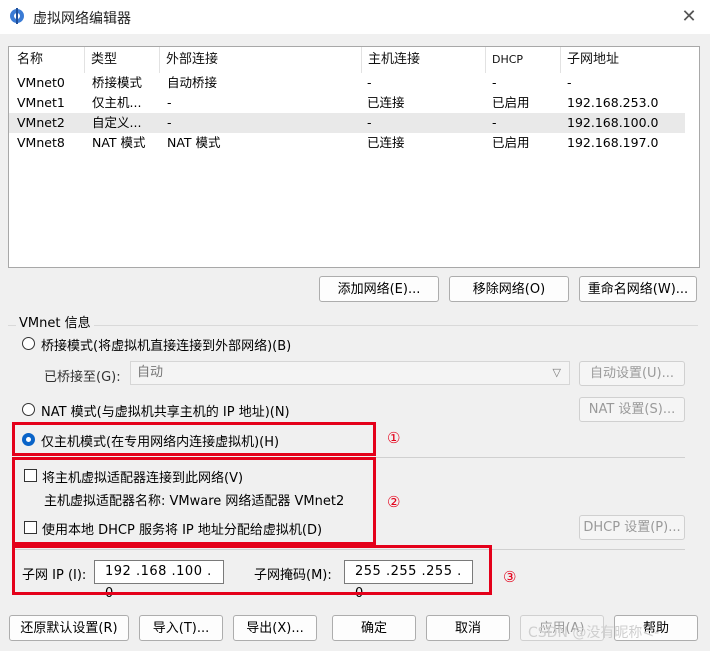 The width and height of the screenshot is (710, 651). What do you see at coordinates (55, 321) in the screenshot?
I see `vmnet-info-label: VMnet 信息` at bounding box center [55, 321].